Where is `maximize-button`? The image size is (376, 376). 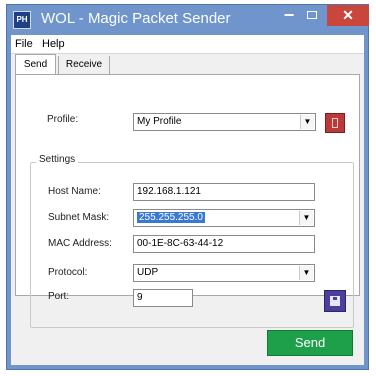 maximize-button is located at coordinates (313, 16).